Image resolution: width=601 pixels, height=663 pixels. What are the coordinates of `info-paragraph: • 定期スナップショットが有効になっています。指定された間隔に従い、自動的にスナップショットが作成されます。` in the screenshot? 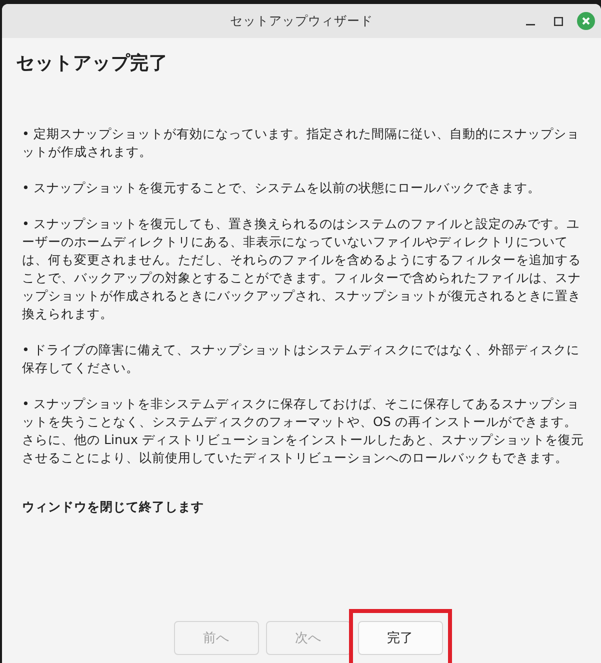 It's located at (301, 143).